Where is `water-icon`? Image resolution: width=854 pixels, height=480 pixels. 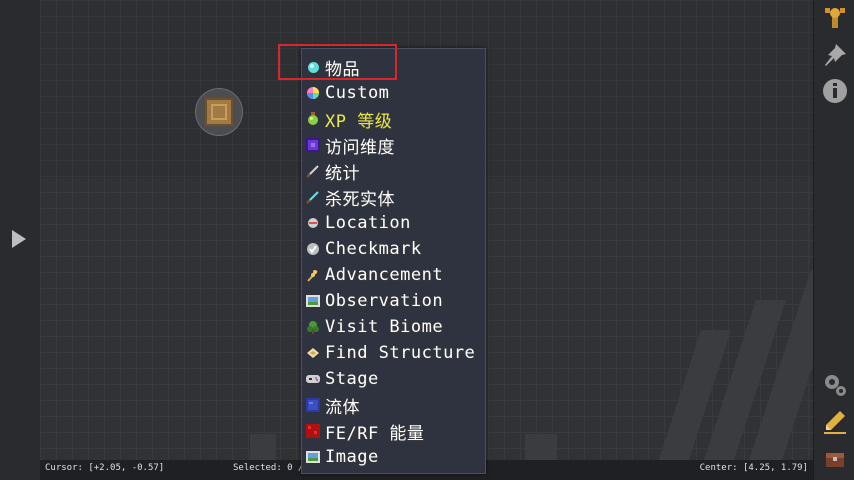 water-icon is located at coordinates (313, 405).